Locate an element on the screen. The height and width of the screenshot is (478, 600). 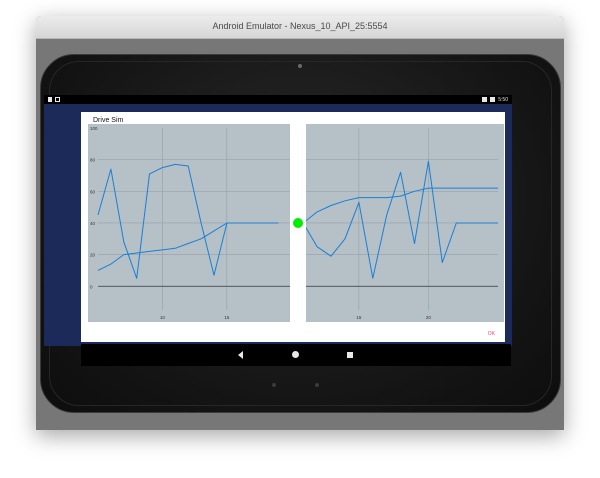
home-icon is located at coordinates (295, 354).